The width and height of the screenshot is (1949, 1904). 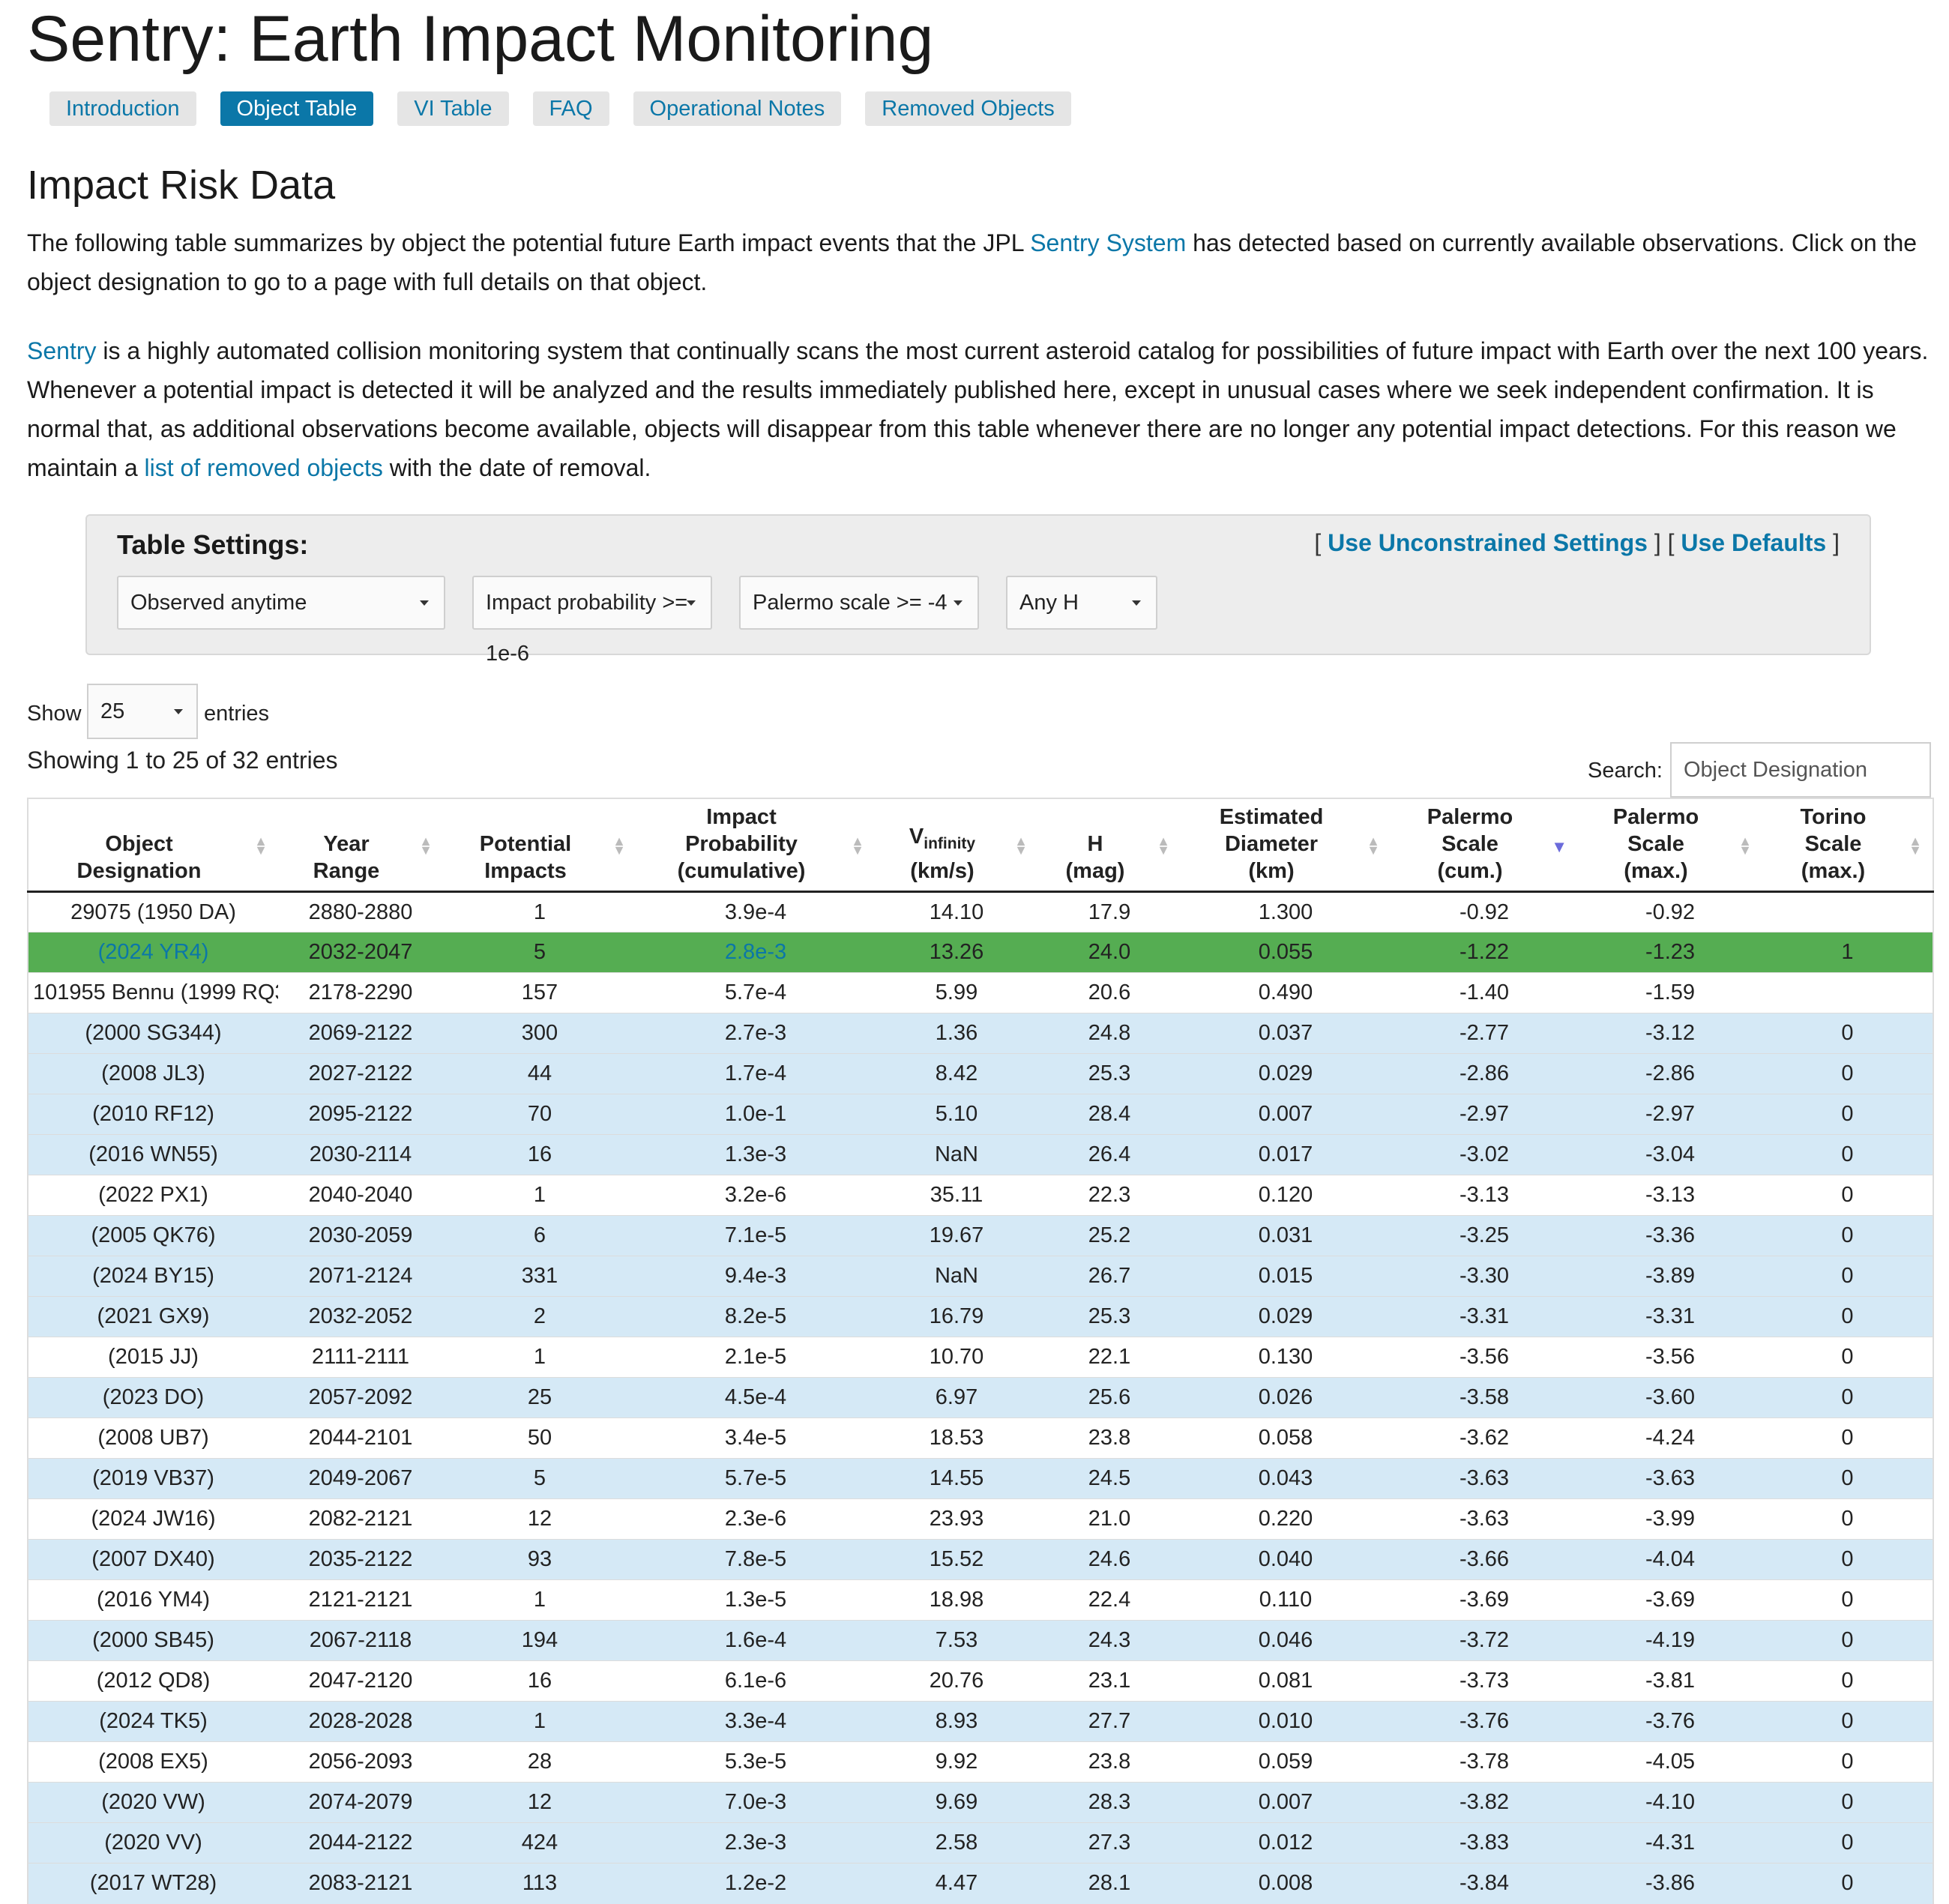 What do you see at coordinates (61, 350) in the screenshot?
I see `sentry-link: Sentry` at bounding box center [61, 350].